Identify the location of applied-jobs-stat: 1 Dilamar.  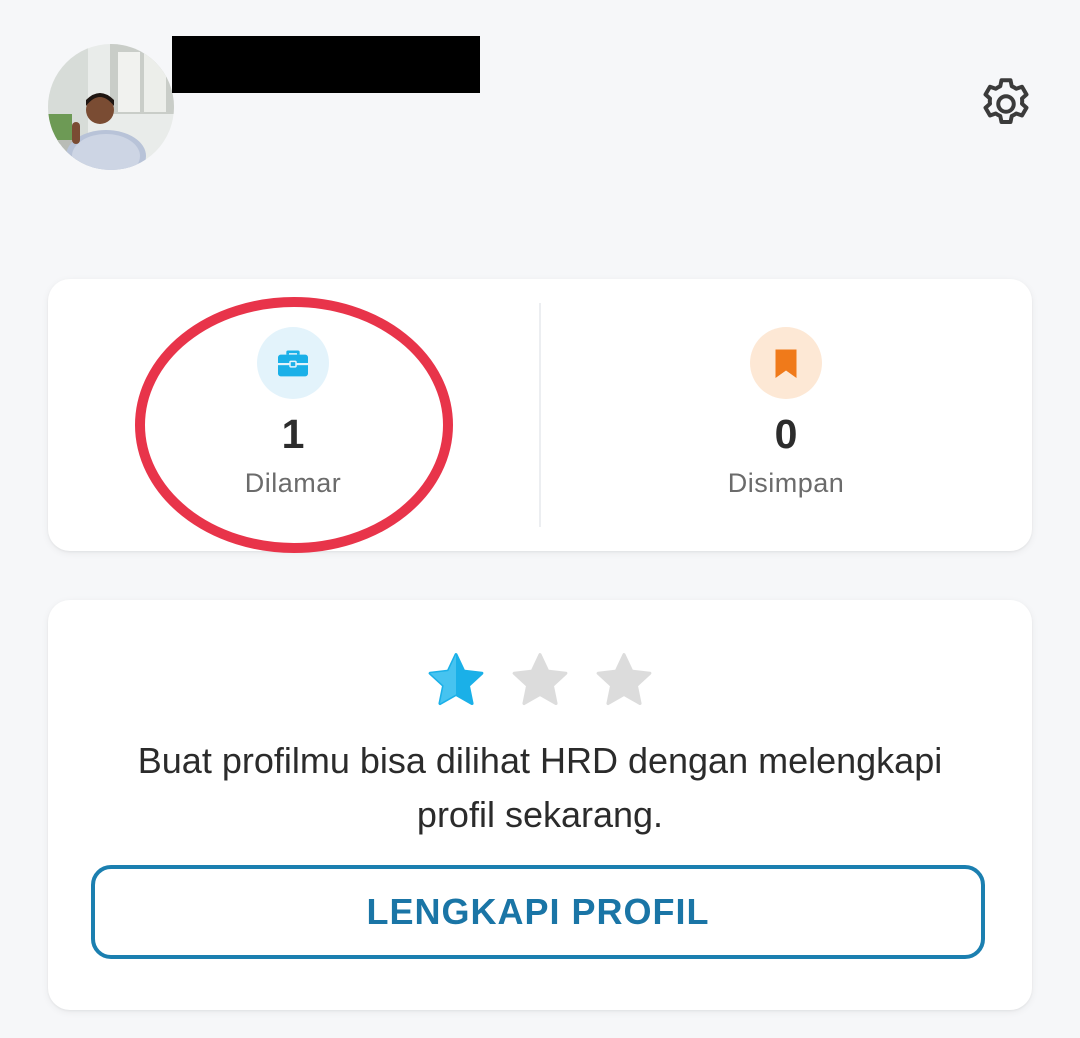
(293, 415).